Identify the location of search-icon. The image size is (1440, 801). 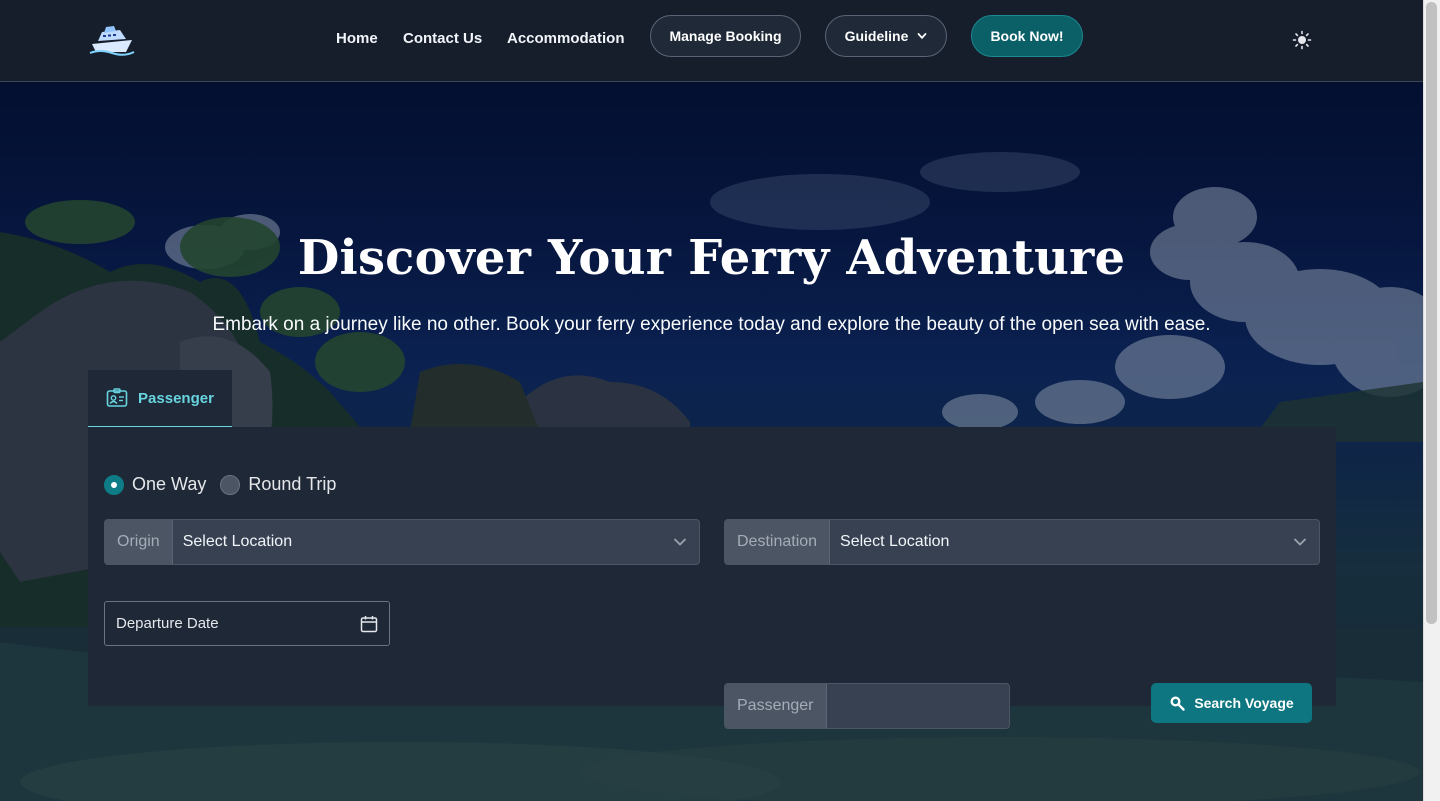
(1178, 703).